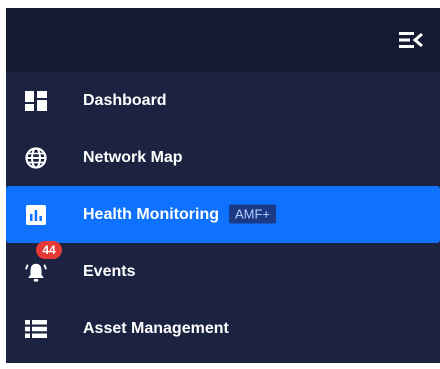 The height and width of the screenshot is (369, 440). I want to click on sidebar-item-label: Asset Management, so click(156, 328).